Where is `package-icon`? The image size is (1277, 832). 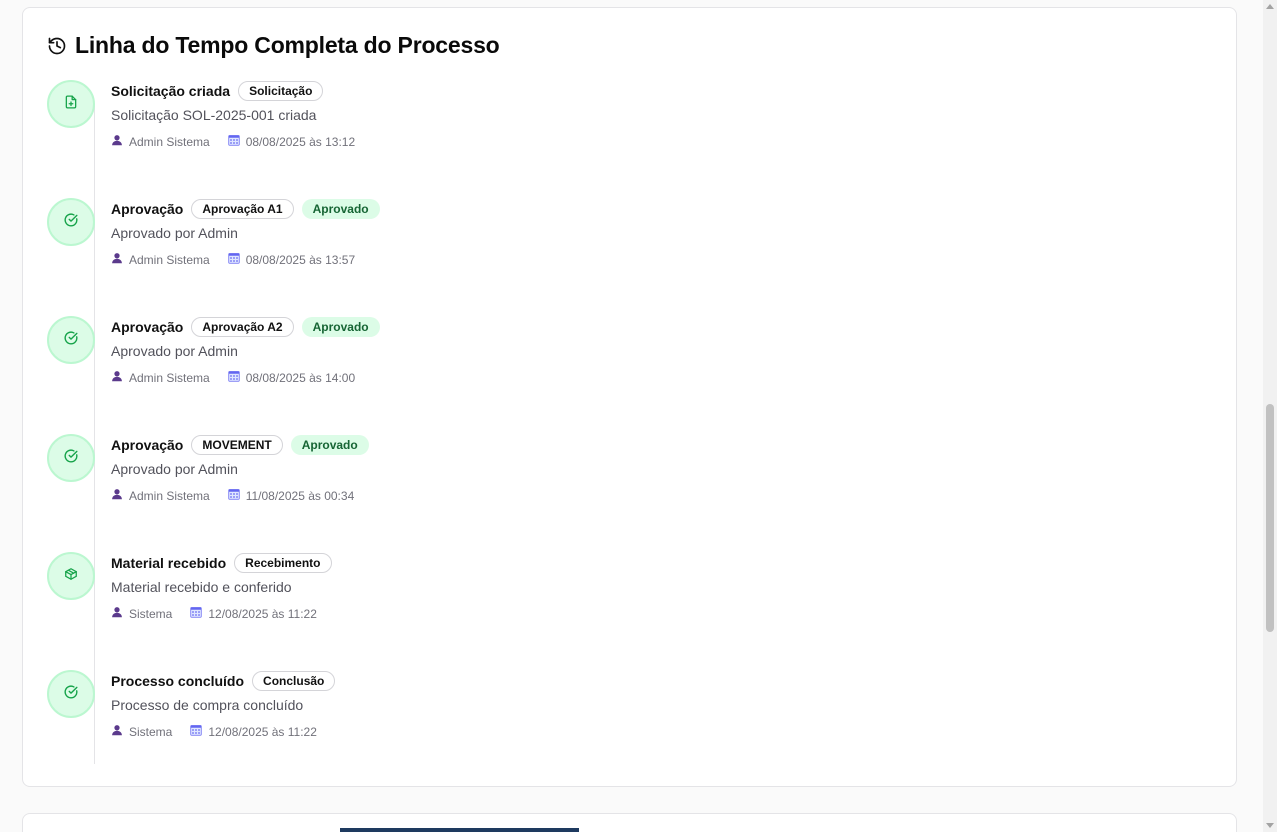 package-icon is located at coordinates (71, 576).